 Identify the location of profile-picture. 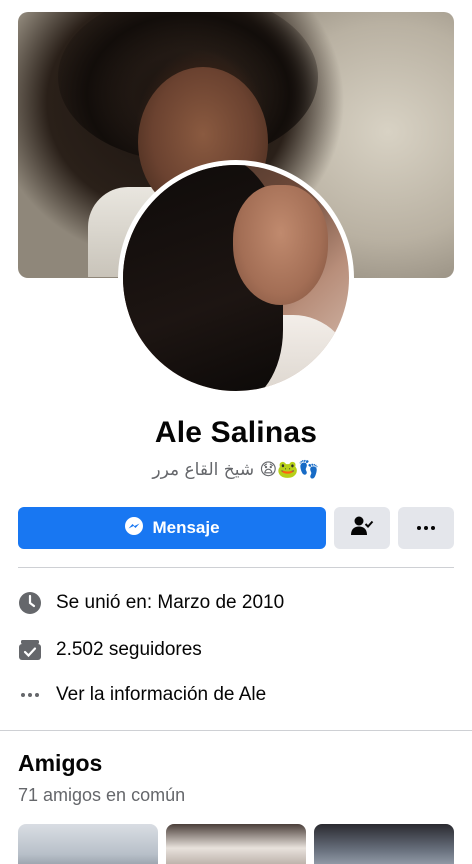
(236, 278).